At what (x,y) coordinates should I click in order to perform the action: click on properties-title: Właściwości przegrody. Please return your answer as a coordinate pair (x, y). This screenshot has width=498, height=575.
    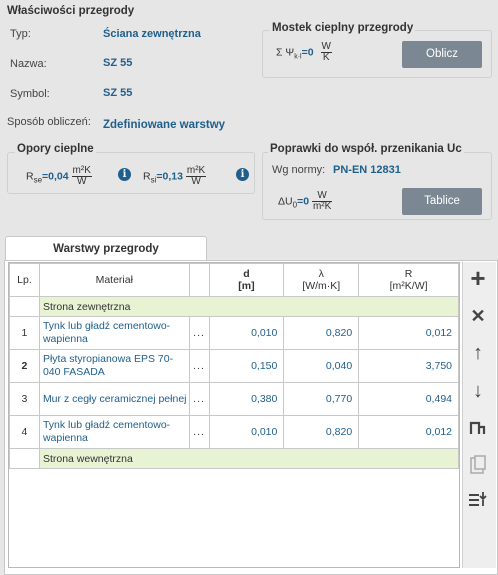
    Looking at the image, I should click on (71, 11).